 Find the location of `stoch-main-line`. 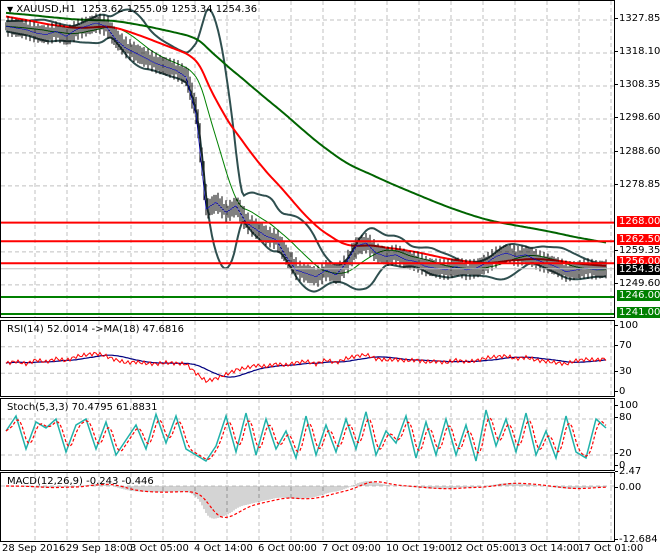

stoch-main-line is located at coordinates (306, 436).